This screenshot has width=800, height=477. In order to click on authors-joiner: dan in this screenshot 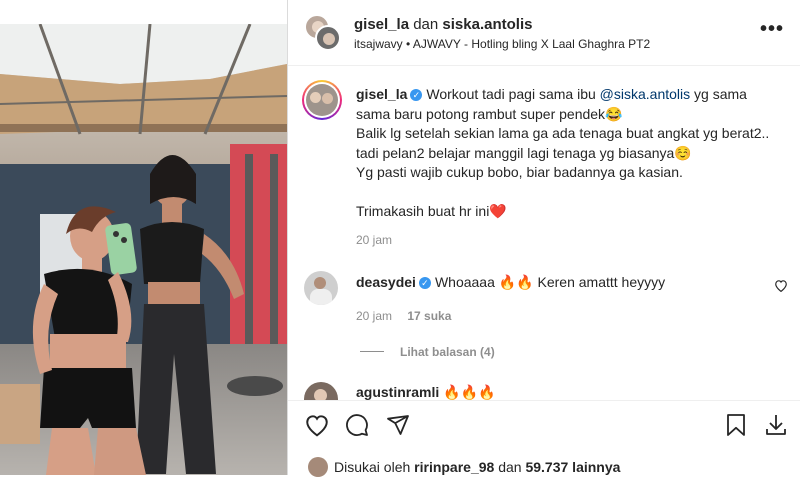, I will do `click(426, 24)`.